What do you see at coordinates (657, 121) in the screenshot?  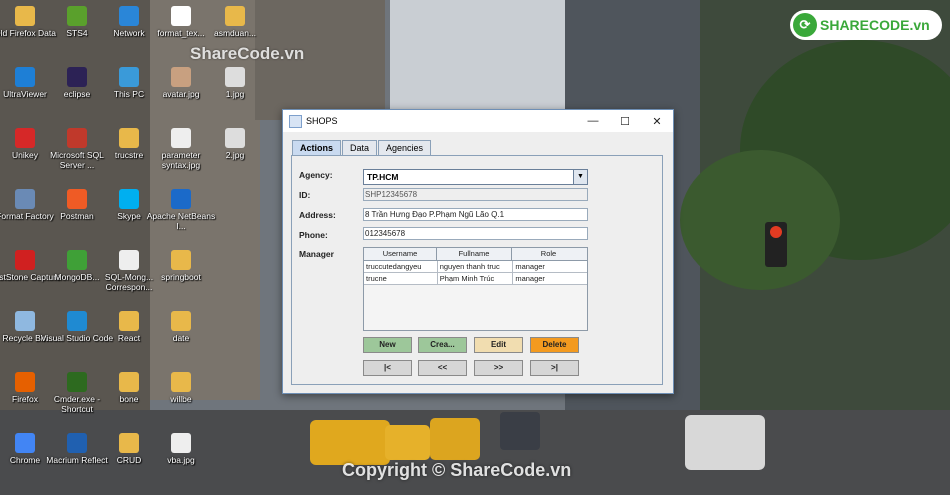 I see `close-button: ✕` at bounding box center [657, 121].